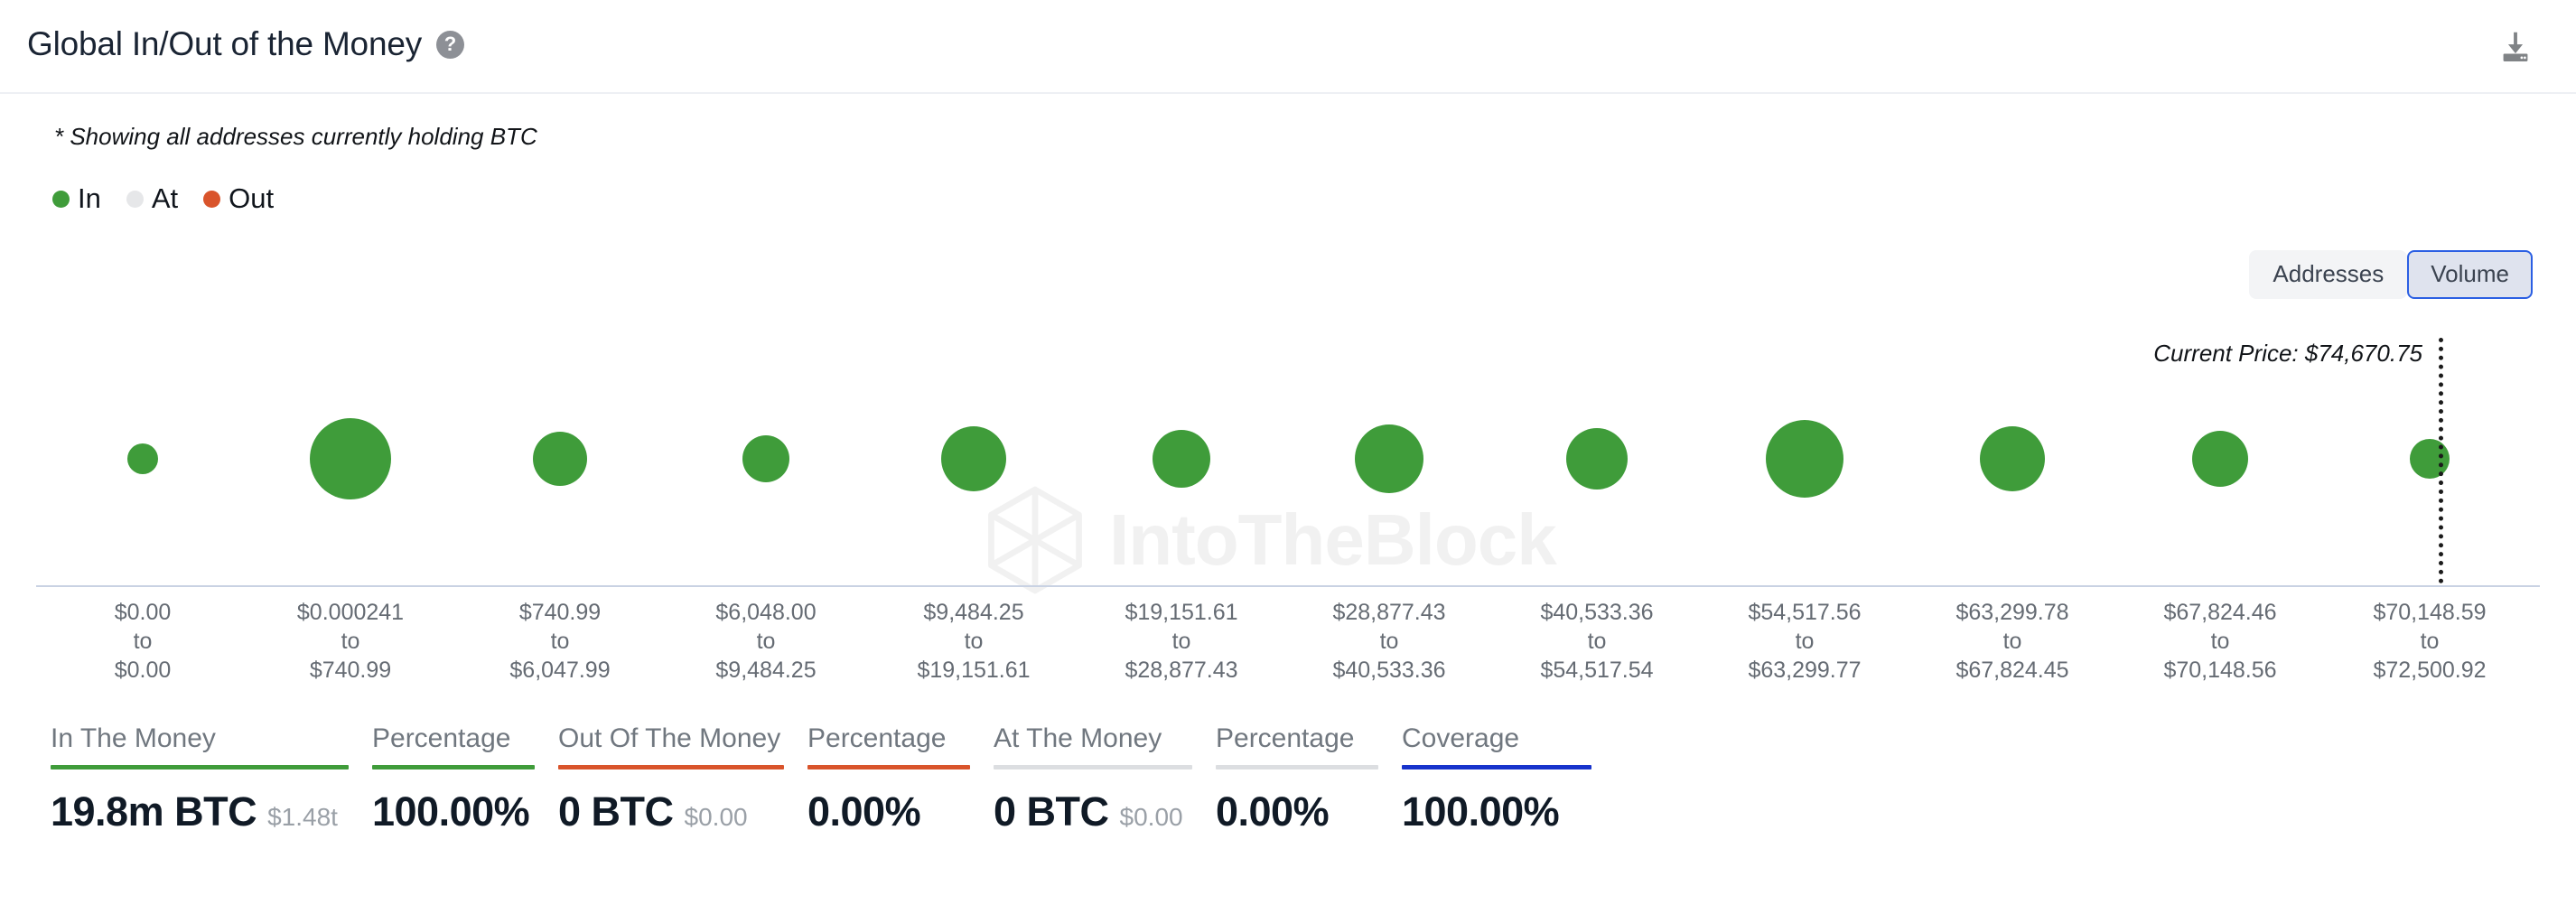 This screenshot has width=2576, height=914. What do you see at coordinates (441, 738) in the screenshot?
I see `stat-label: Percentage` at bounding box center [441, 738].